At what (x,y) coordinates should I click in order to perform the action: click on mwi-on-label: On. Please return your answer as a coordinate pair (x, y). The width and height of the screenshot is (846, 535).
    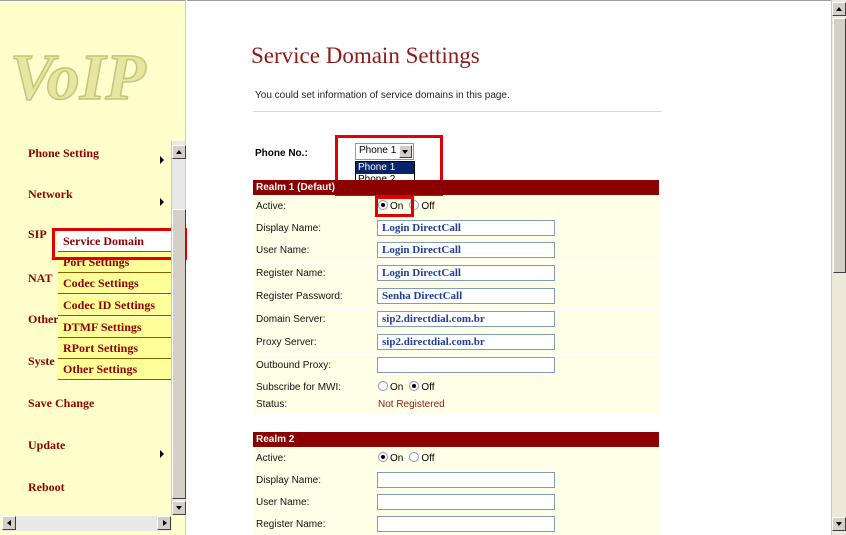
    Looking at the image, I should click on (397, 387).